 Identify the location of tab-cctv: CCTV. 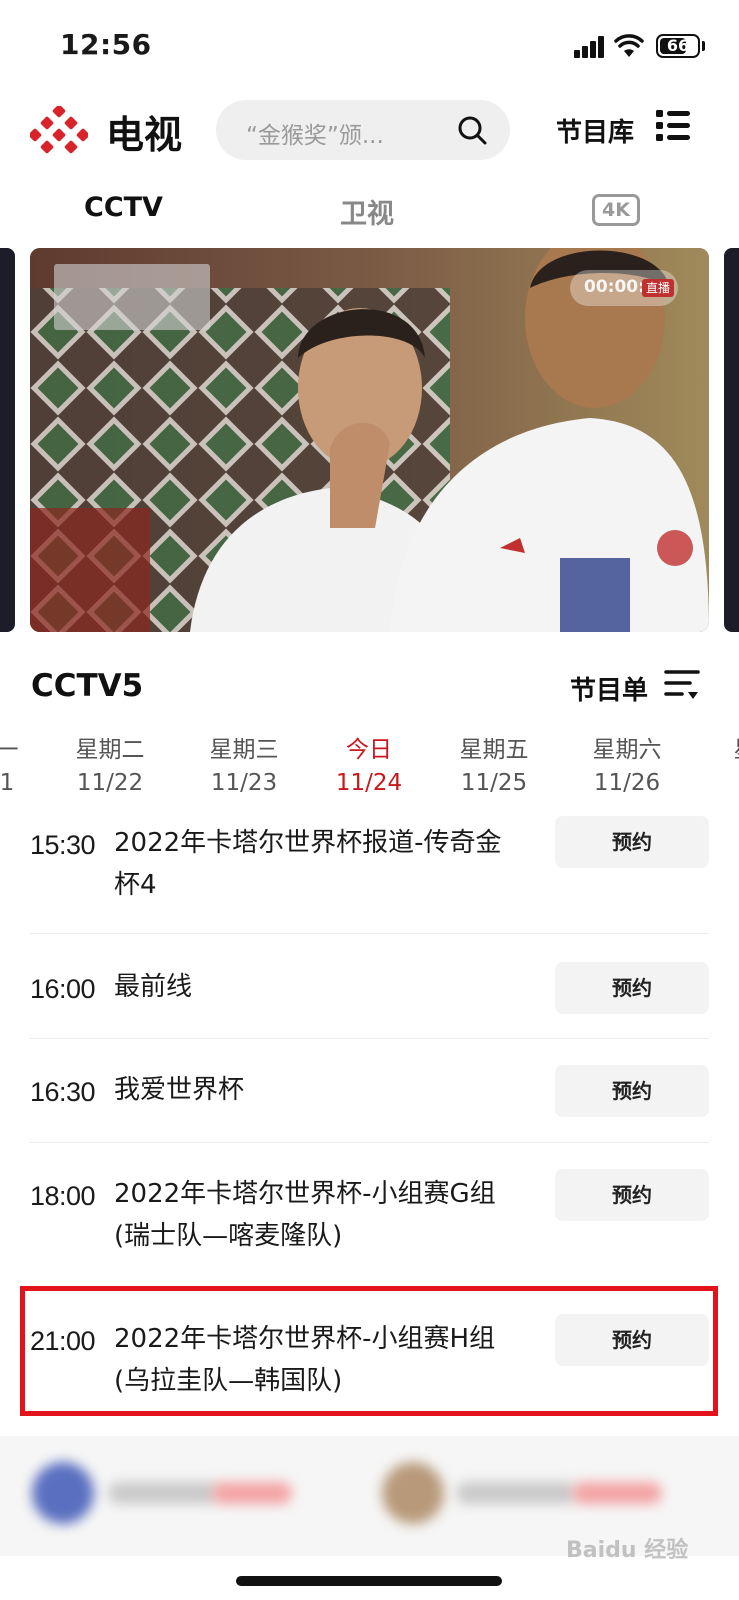
(123, 207).